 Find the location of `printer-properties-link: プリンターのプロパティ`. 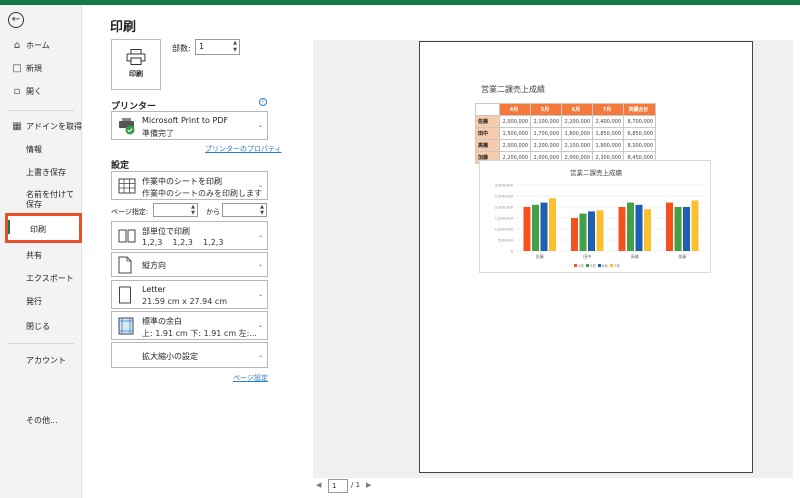

printer-properties-link: プリンターのプロパティ is located at coordinates (243, 149).